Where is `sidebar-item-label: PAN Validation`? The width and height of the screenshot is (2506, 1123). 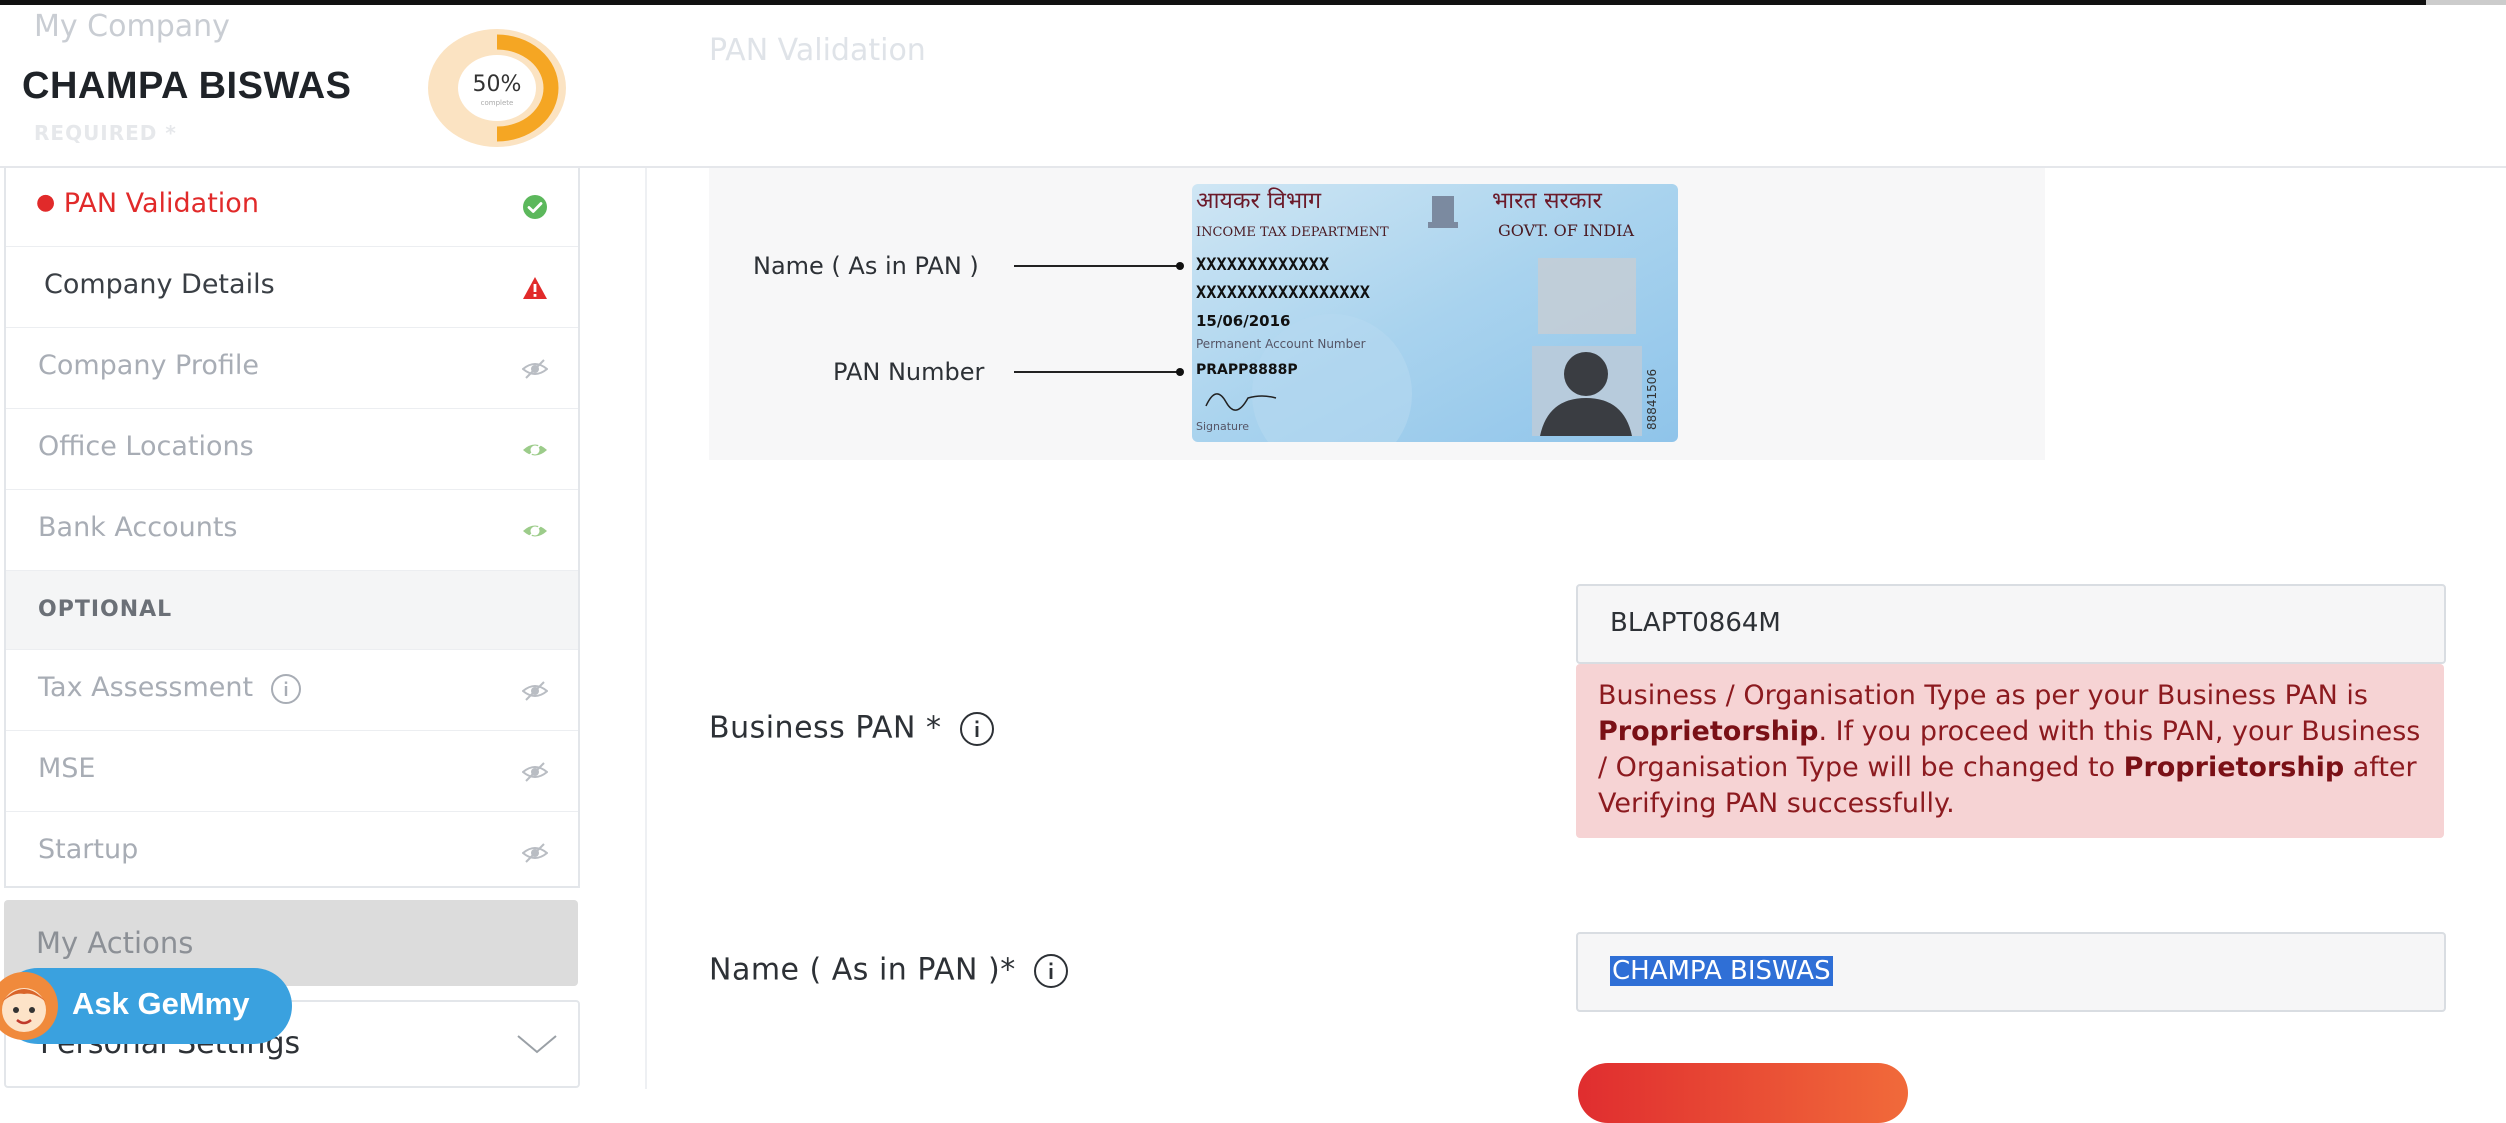
sidebar-item-label: PAN Validation is located at coordinates (161, 203).